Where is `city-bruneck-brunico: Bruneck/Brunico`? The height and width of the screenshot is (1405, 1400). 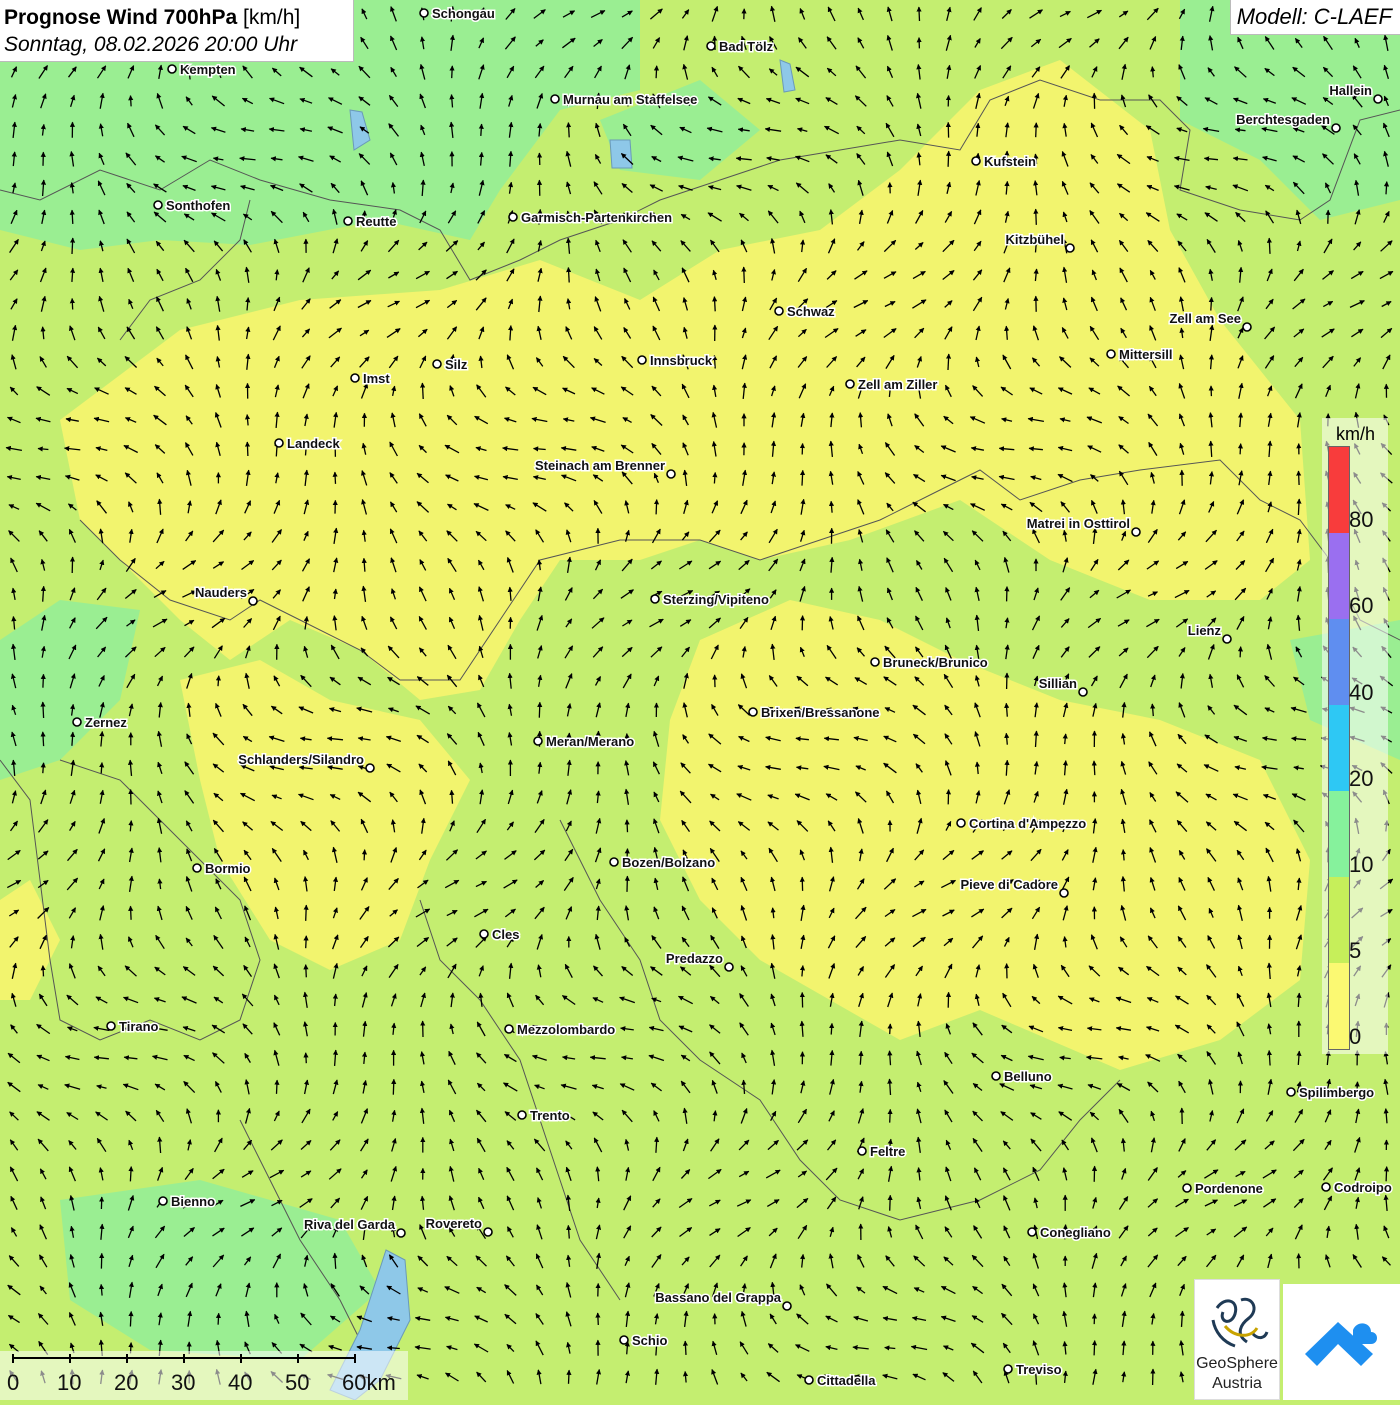
city-bruneck-brunico: Bruneck/Brunico is located at coordinates (929, 662).